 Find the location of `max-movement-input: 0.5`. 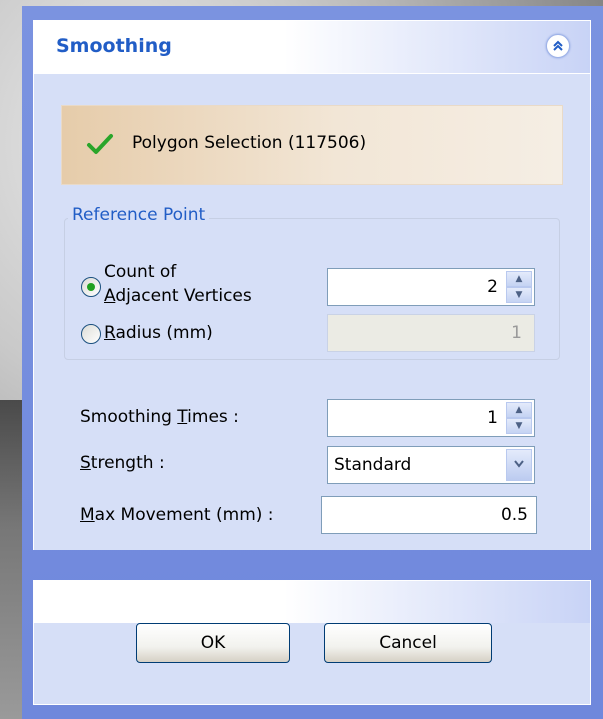

max-movement-input: 0.5 is located at coordinates (429, 515).